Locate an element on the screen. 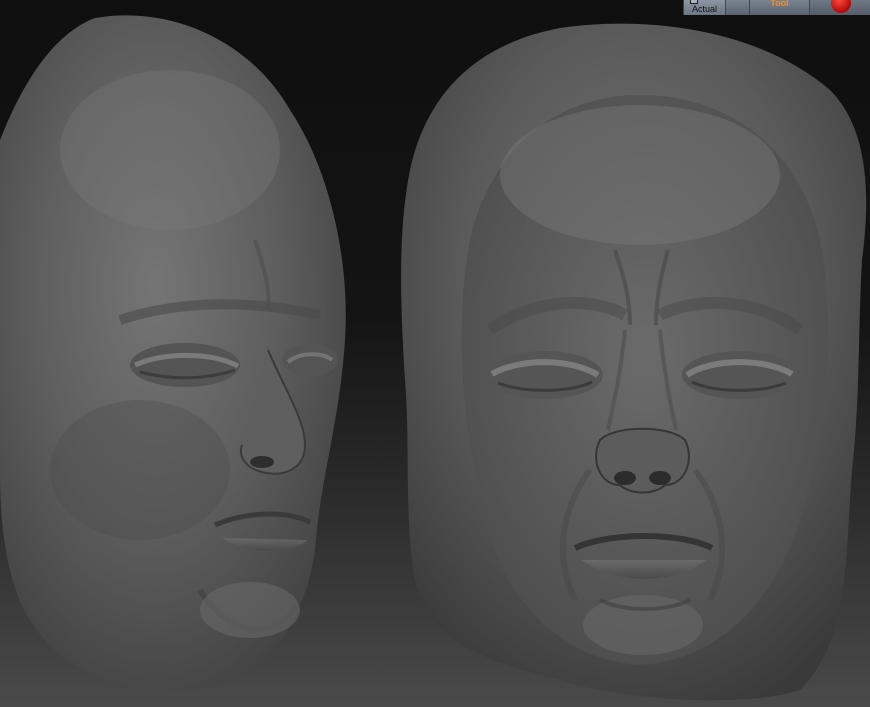 This screenshot has width=870, height=707. top-toolbar: Actual Tool is located at coordinates (776, 7).